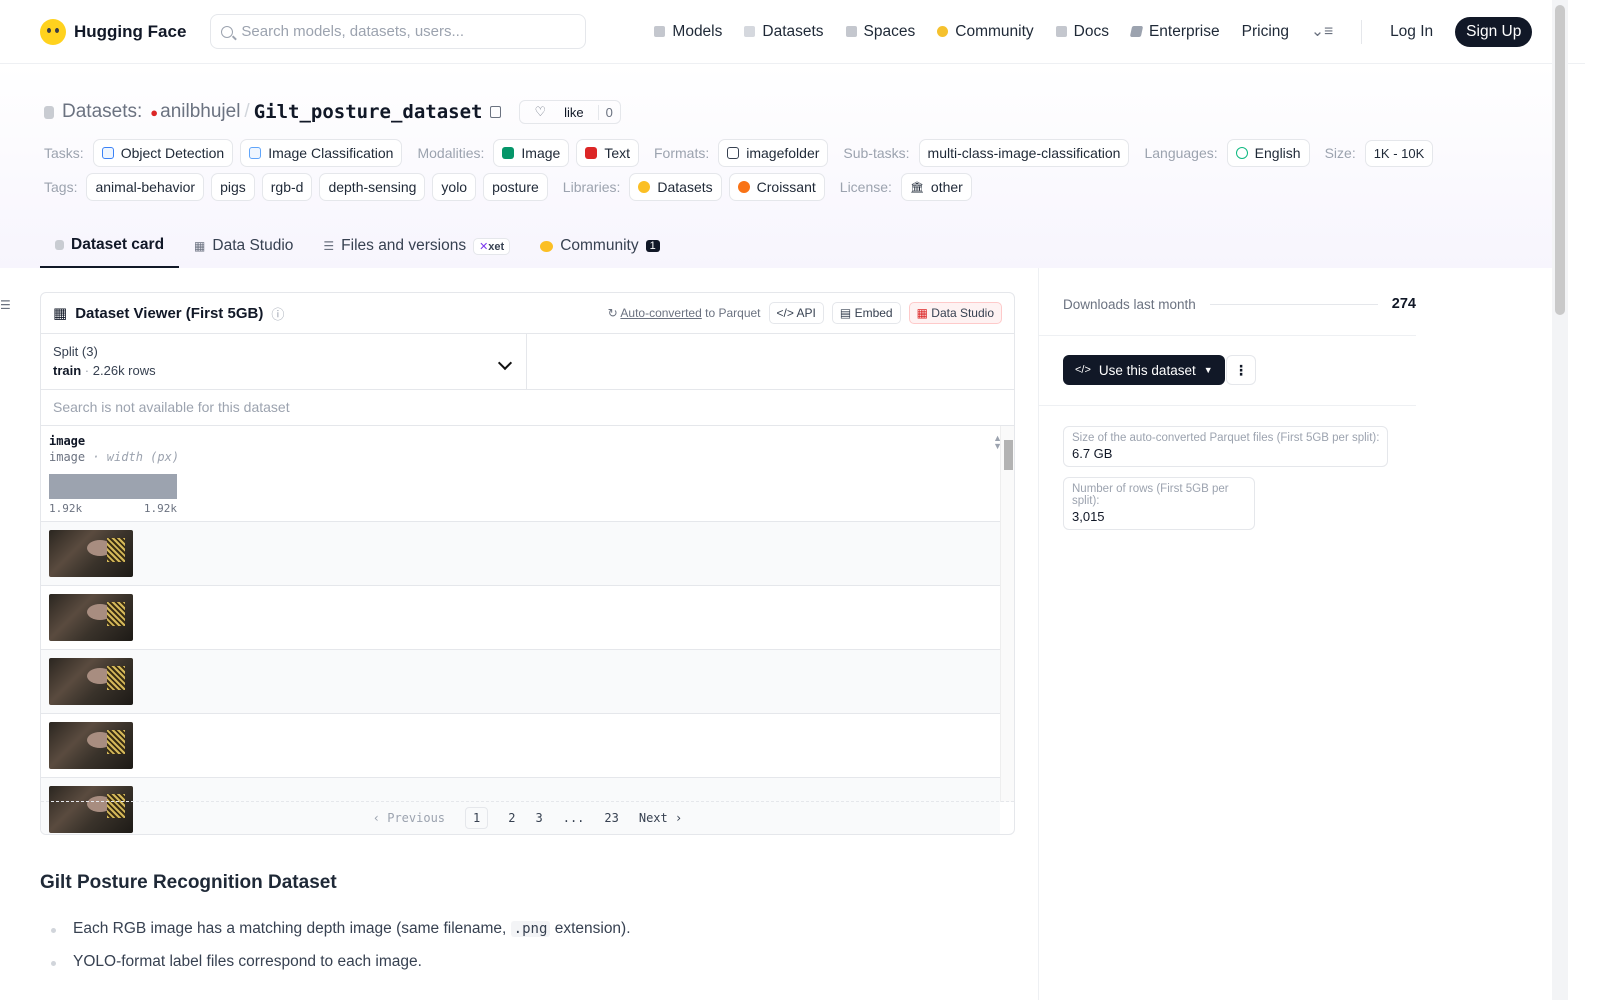 The image size is (1600, 1000). Describe the element at coordinates (284, 361) in the screenshot. I see `split-select: Split (3) train · 2.26k rows` at that location.